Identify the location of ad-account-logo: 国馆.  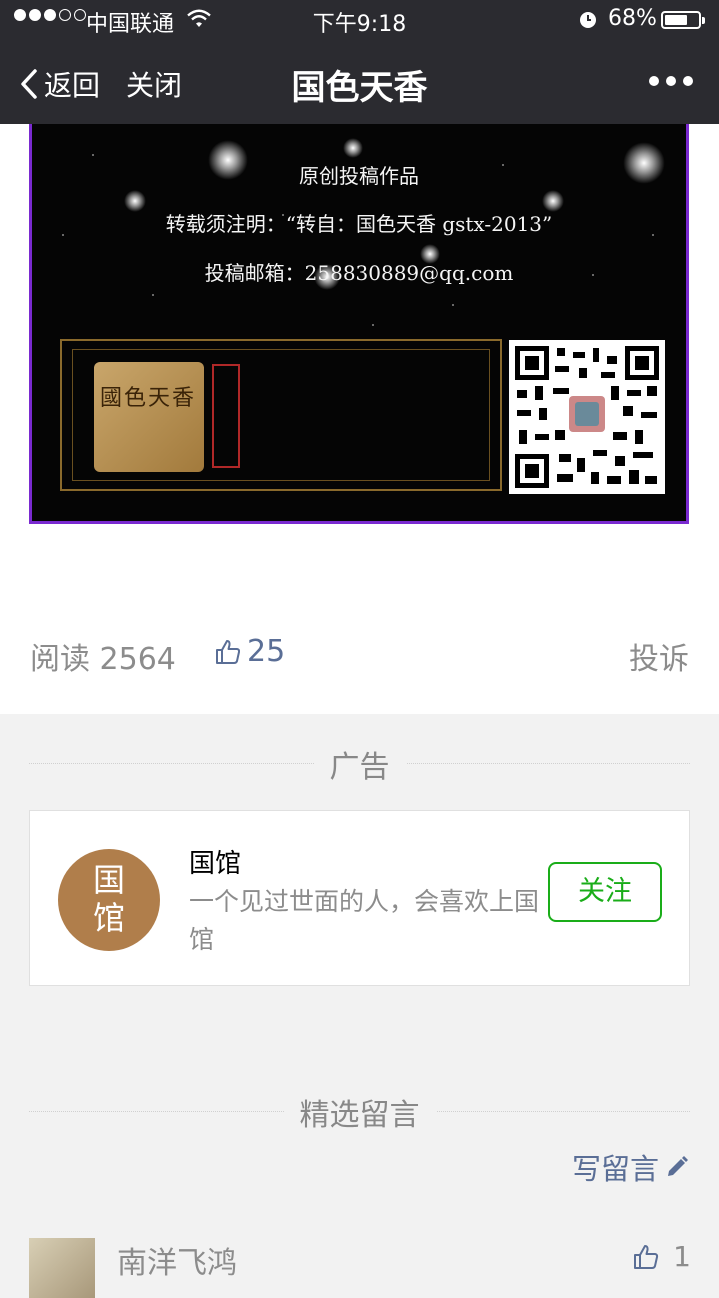
(109, 900).